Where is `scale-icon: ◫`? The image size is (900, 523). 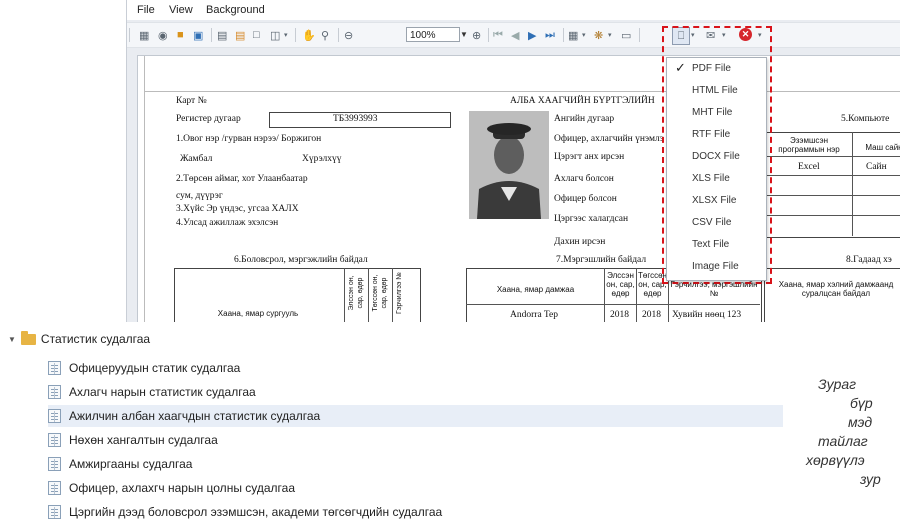 scale-icon: ◫ is located at coordinates (275, 35).